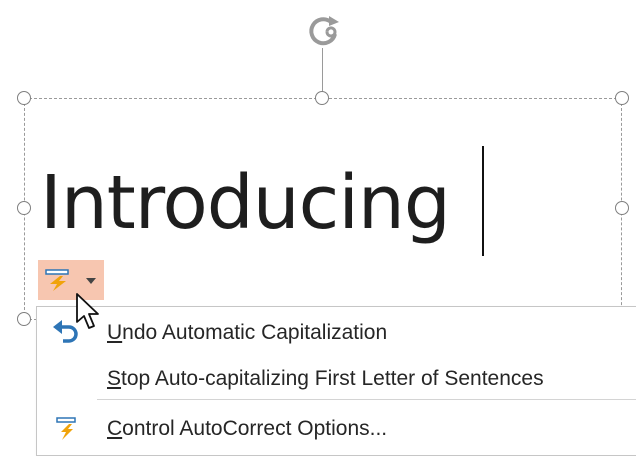 The width and height of the screenshot is (636, 456). I want to click on menu-item-undo-capitalization: Undo Automatic Capitalization, so click(336, 333).